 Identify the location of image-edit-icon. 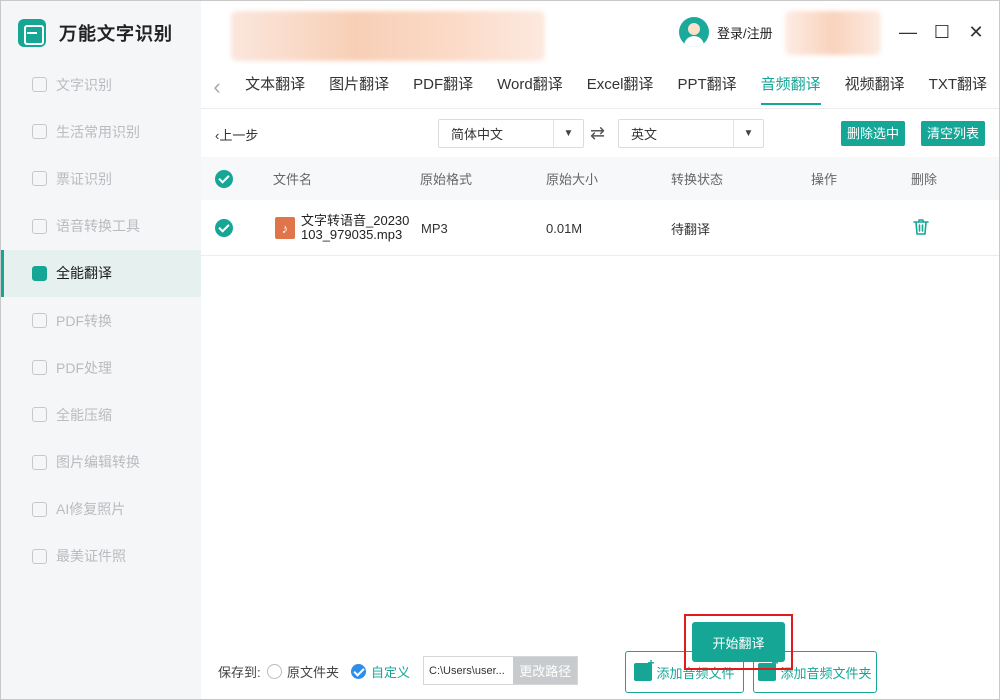
(39, 462).